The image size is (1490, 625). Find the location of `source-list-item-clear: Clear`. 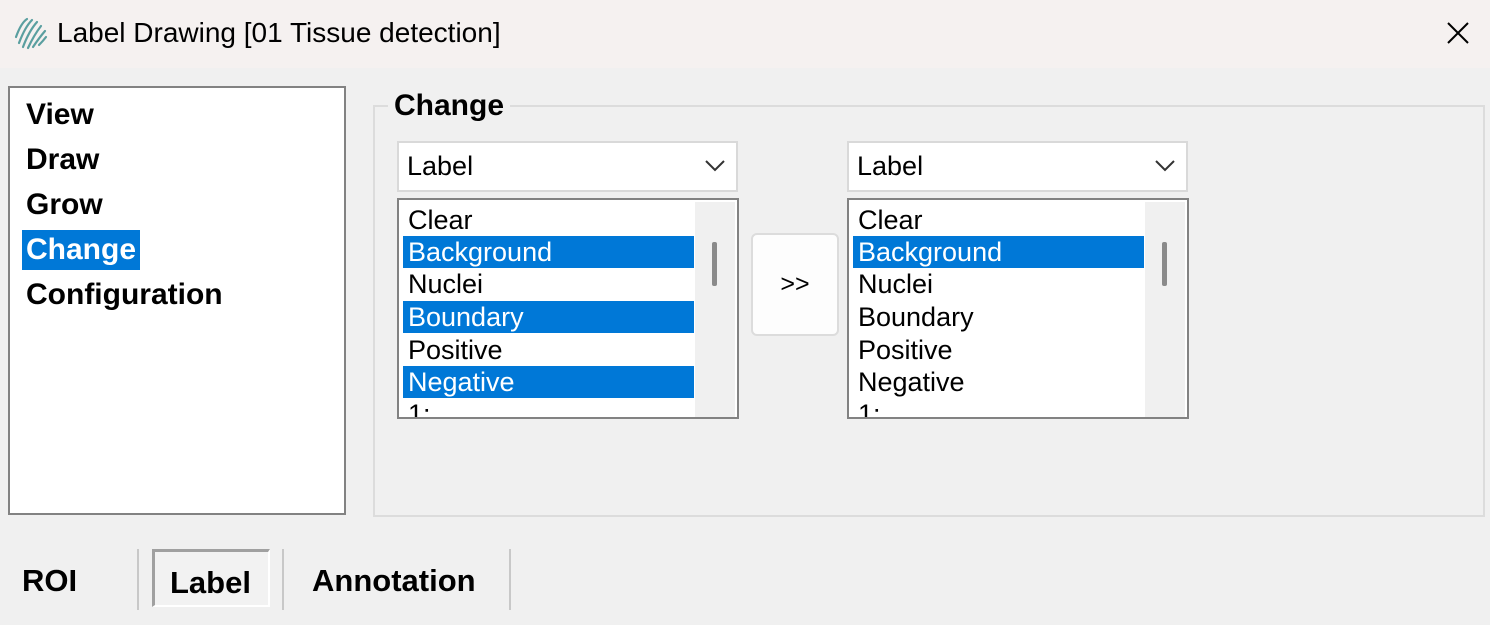

source-list-item-clear: Clear is located at coordinates (548, 220).